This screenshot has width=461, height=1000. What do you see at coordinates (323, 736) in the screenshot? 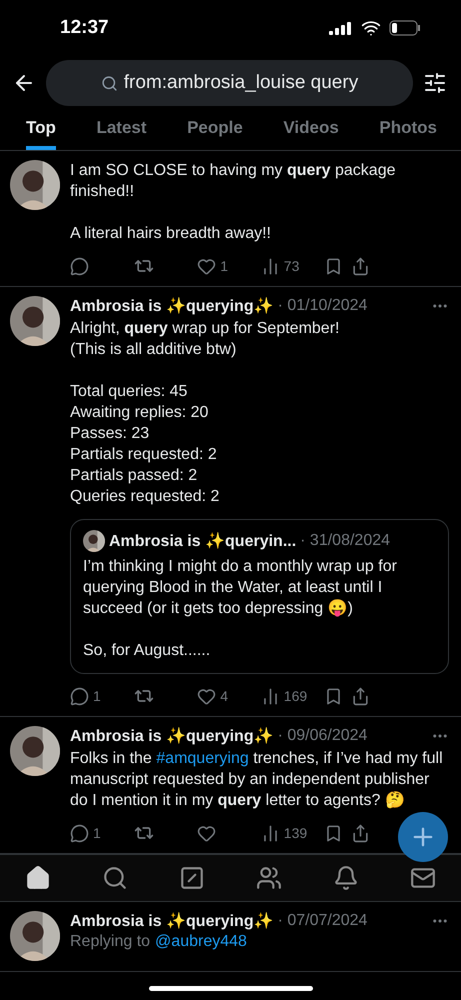
I see `post-date: · 09/06/2024` at bounding box center [323, 736].